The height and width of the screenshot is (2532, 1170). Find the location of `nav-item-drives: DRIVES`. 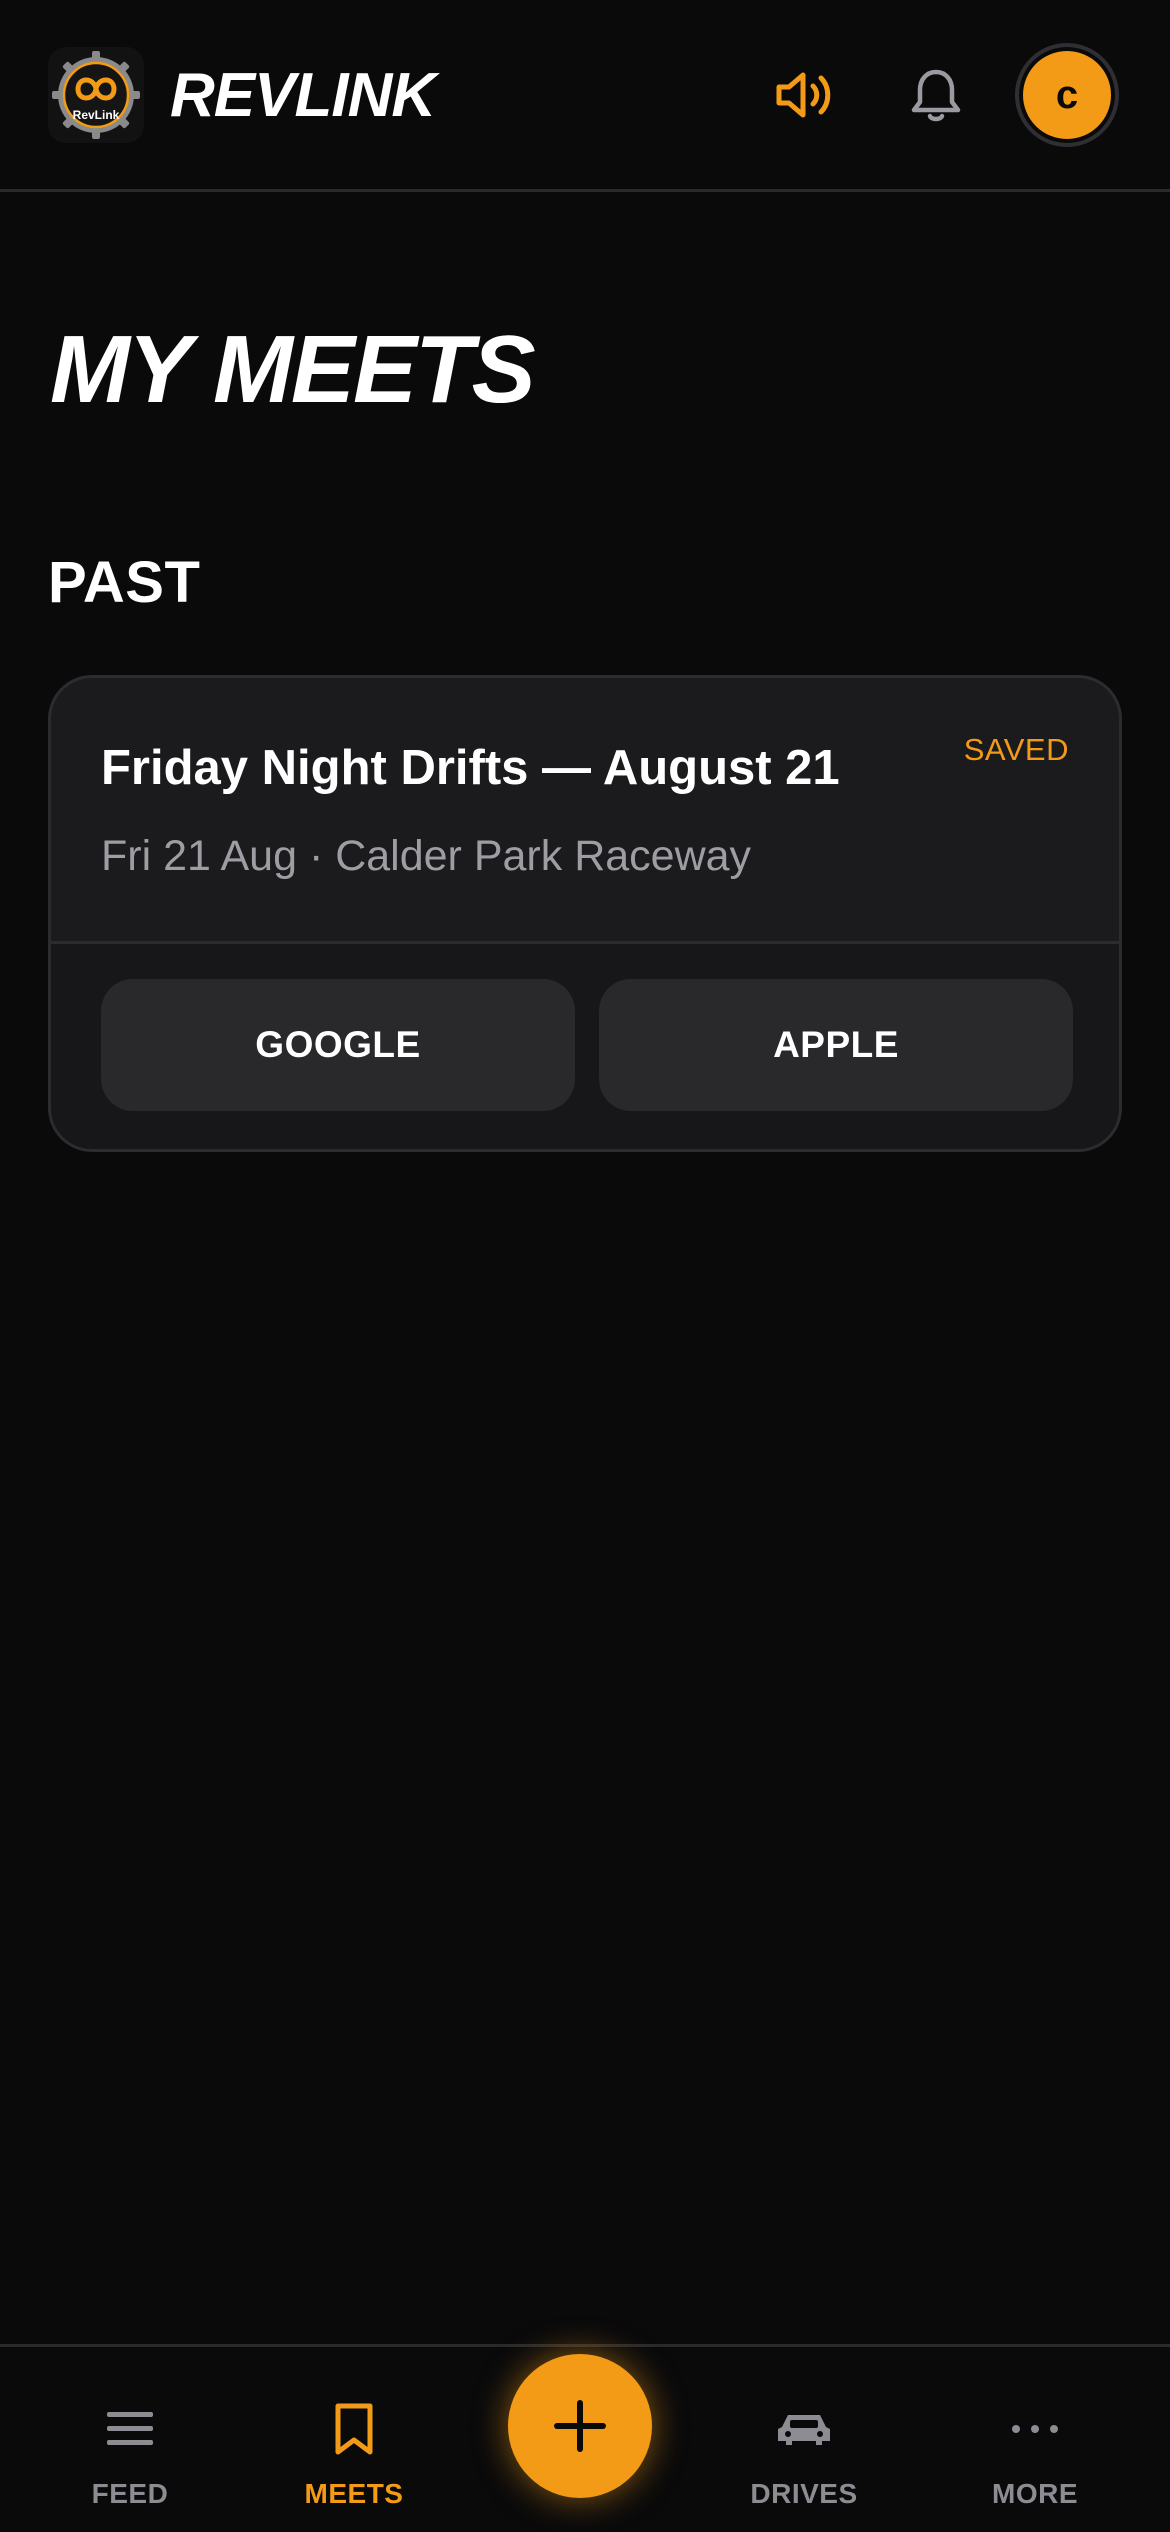

nav-item-drives: DRIVES is located at coordinates (804, 2439).